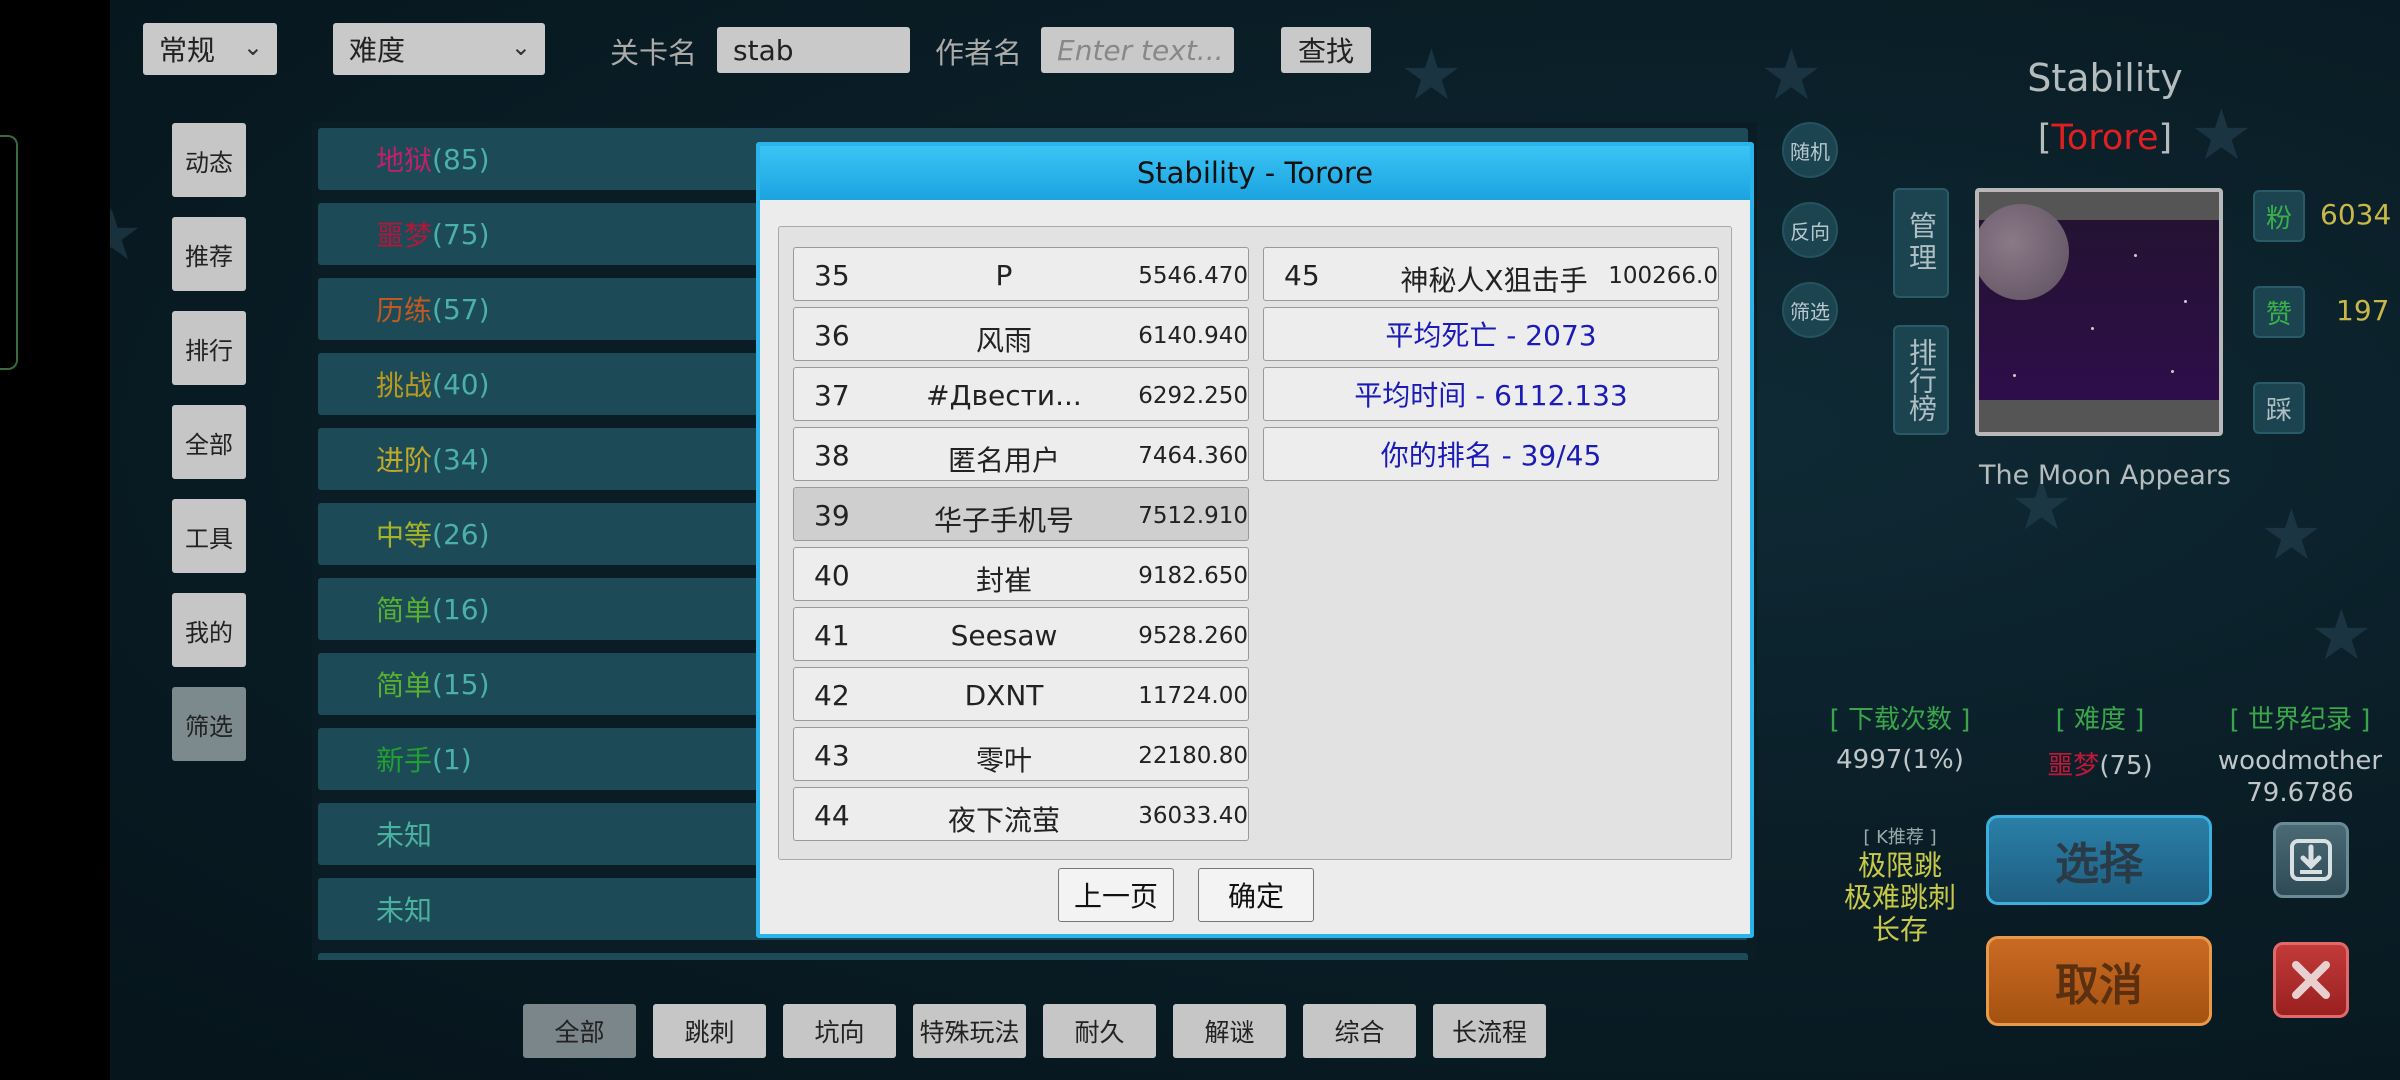 The width and height of the screenshot is (2400, 1080). I want to click on select-button: 选择, so click(2099, 860).